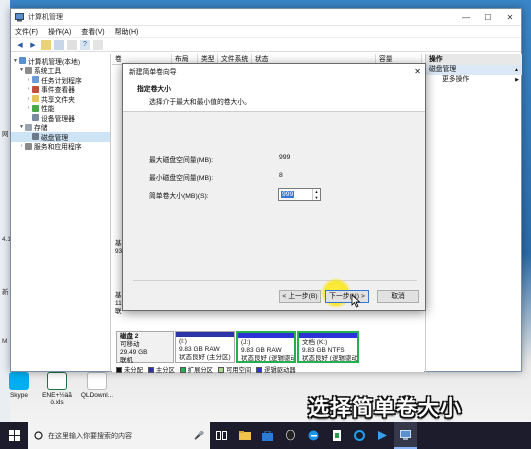  I want to click on tree-node-disk-management: 磁盘管理, so click(60, 137).